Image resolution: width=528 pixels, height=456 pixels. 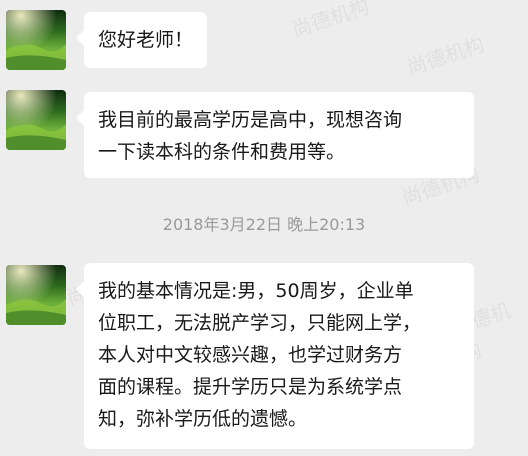 I want to click on message-bubble: 我目前的最高学历是高中，现想咨询 一下读本科的条件和费用等。, so click(x=275, y=135).